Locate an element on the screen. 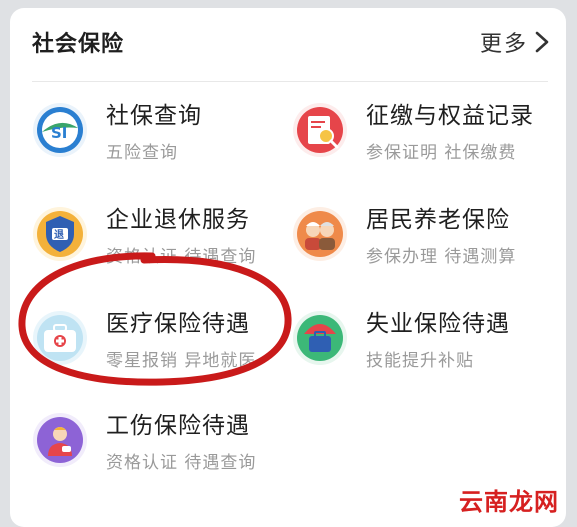  service-contribution-records: 征缴与权益记录 参保证明 社保缴费 is located at coordinates (401, 141).